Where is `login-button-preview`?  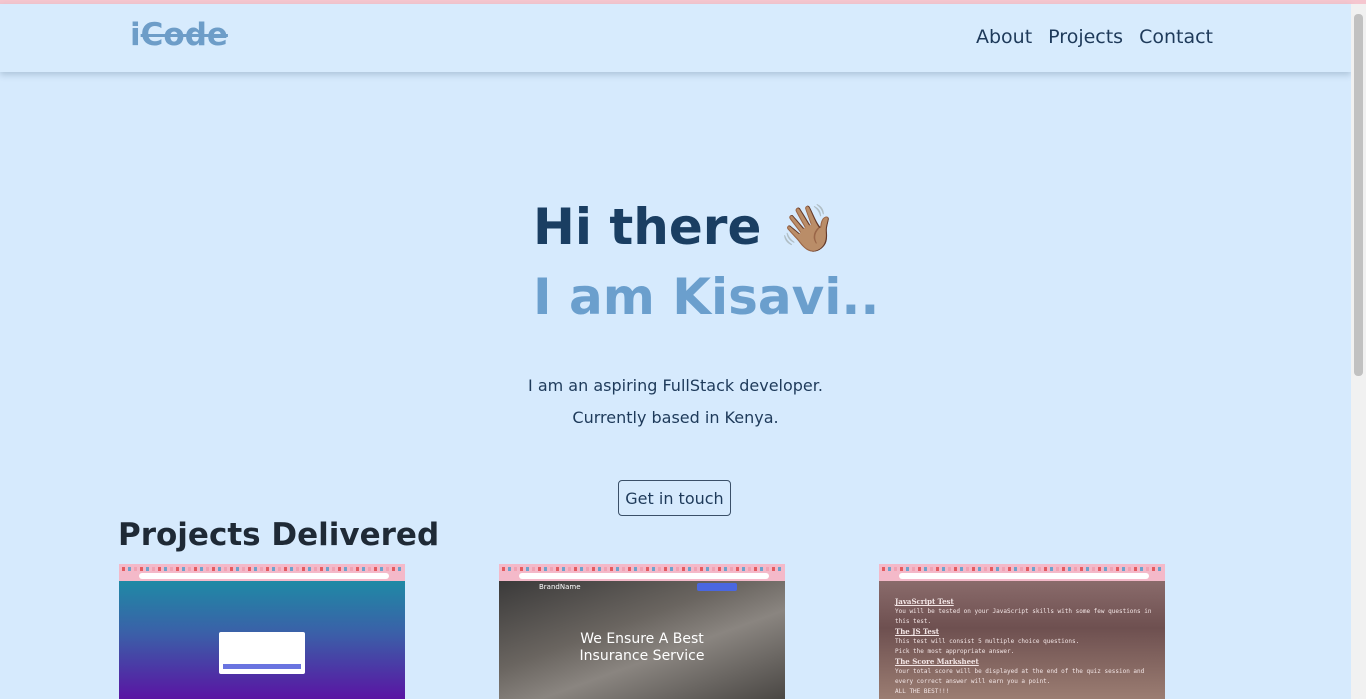 login-button-preview is located at coordinates (262, 666).